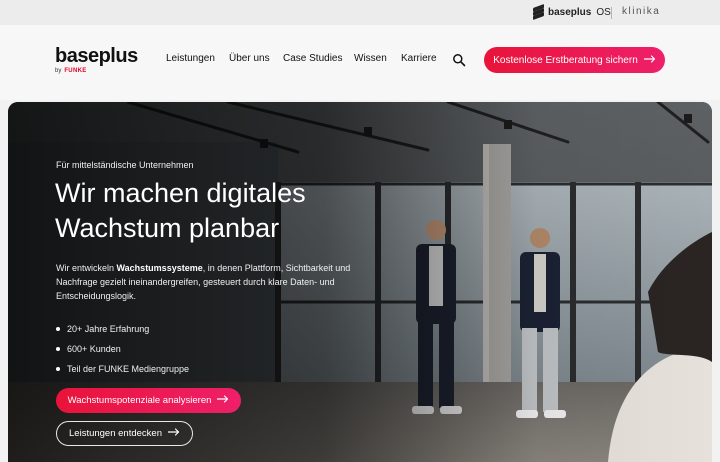  Describe the element at coordinates (360, 12) in the screenshot. I see `top-utility-bar: baseplus OS klinika` at that location.